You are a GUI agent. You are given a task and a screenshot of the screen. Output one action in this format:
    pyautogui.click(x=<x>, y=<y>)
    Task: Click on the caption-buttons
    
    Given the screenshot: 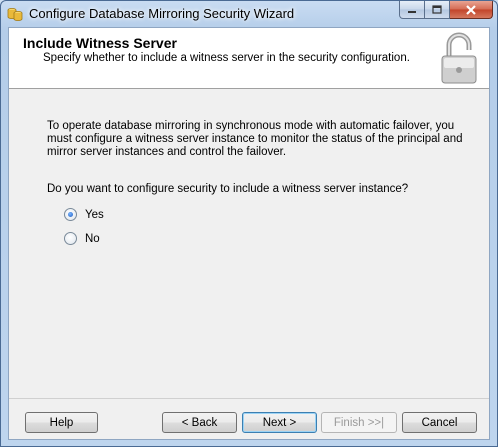 What is the action you would take?
    pyautogui.click(x=446, y=10)
    